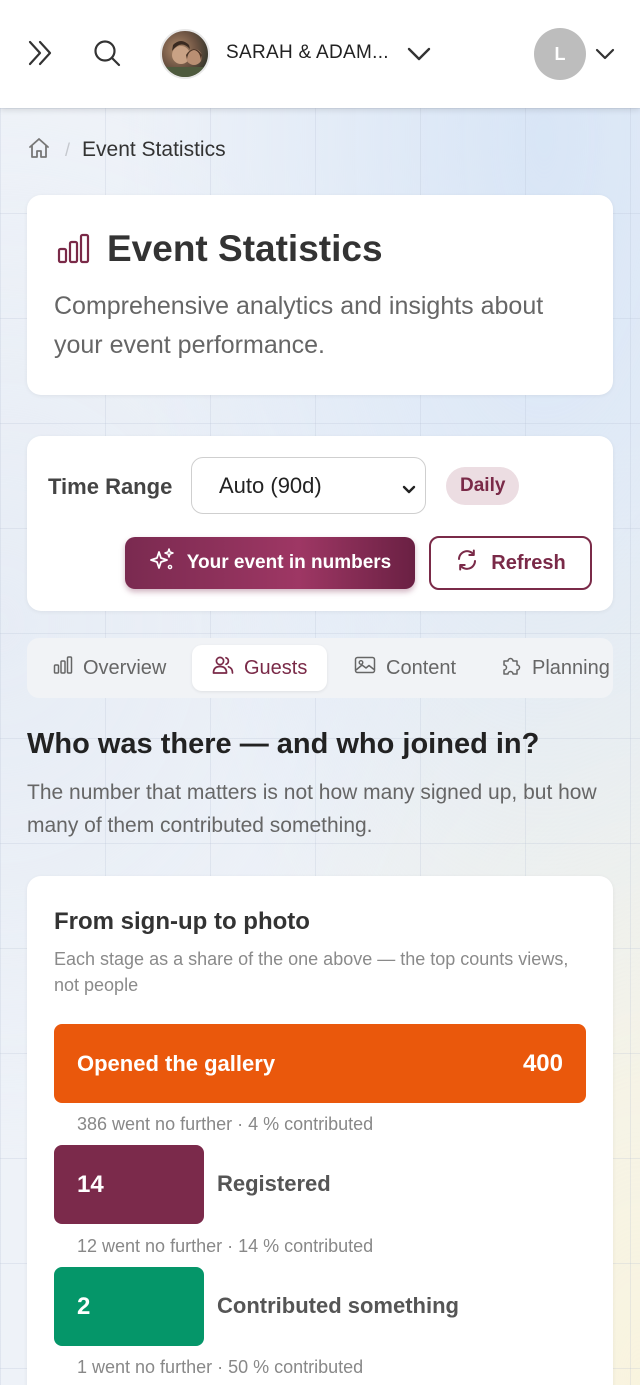 The width and height of the screenshot is (640, 1385). What do you see at coordinates (90, 1184) in the screenshot?
I see `stage-value: 14` at bounding box center [90, 1184].